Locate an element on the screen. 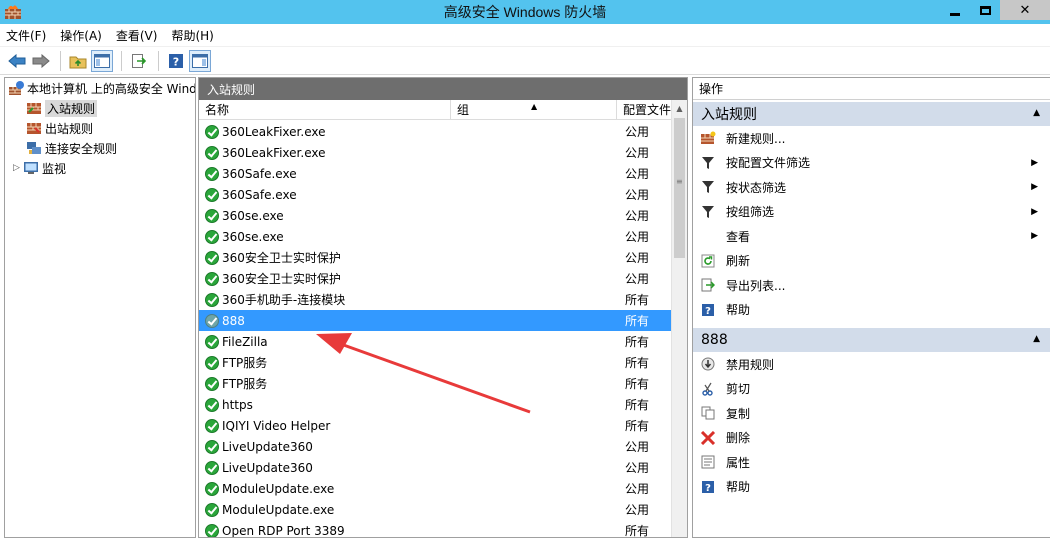 The image size is (1050, 538). table-row: 360手机助手-连接模块 所有 is located at coordinates (435, 299).